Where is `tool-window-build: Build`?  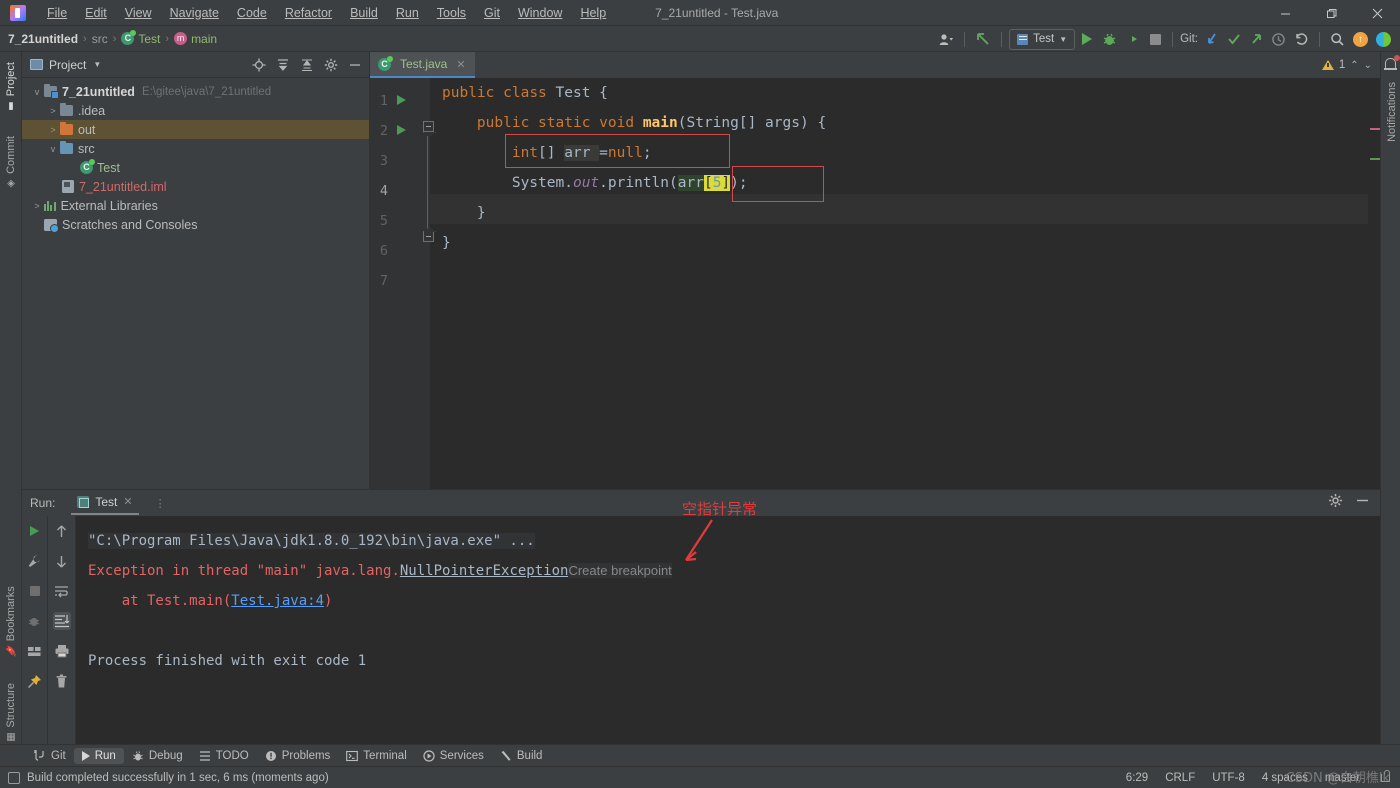 tool-window-build: Build is located at coordinates (521, 756).